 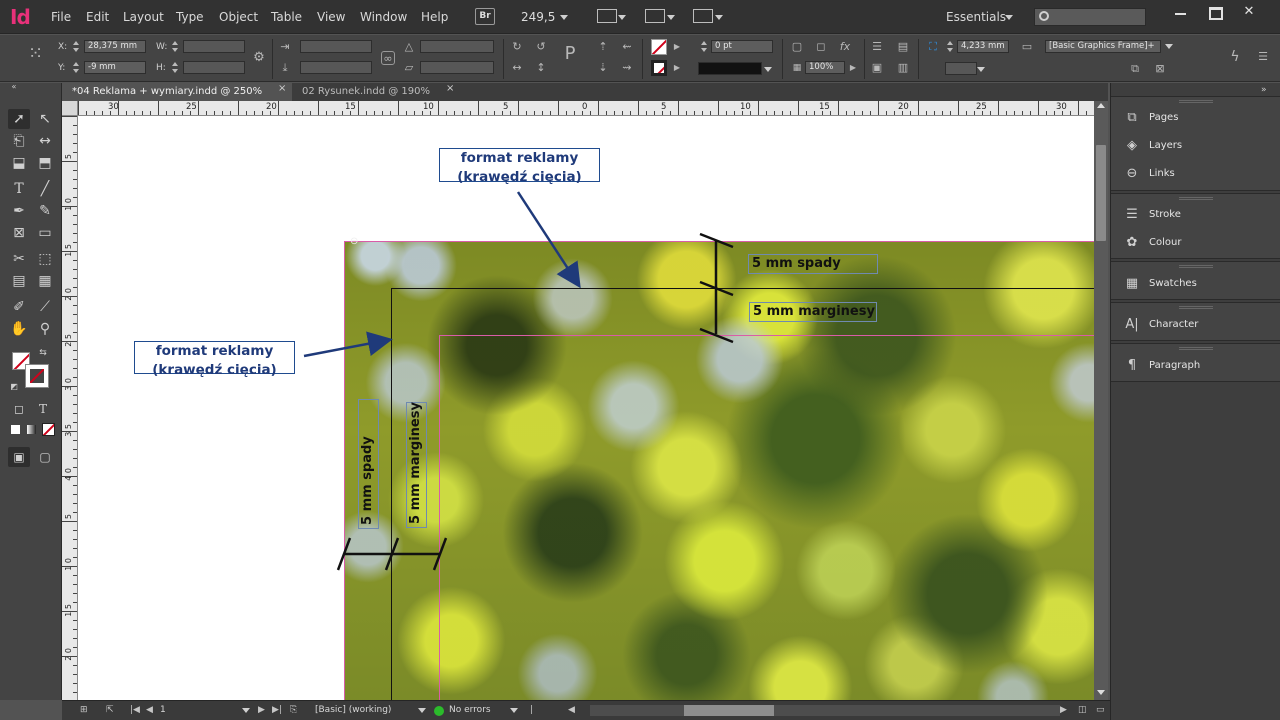 What do you see at coordinates (293, 710) in the screenshot?
I see `open-page-icon: ⎘` at bounding box center [293, 710].